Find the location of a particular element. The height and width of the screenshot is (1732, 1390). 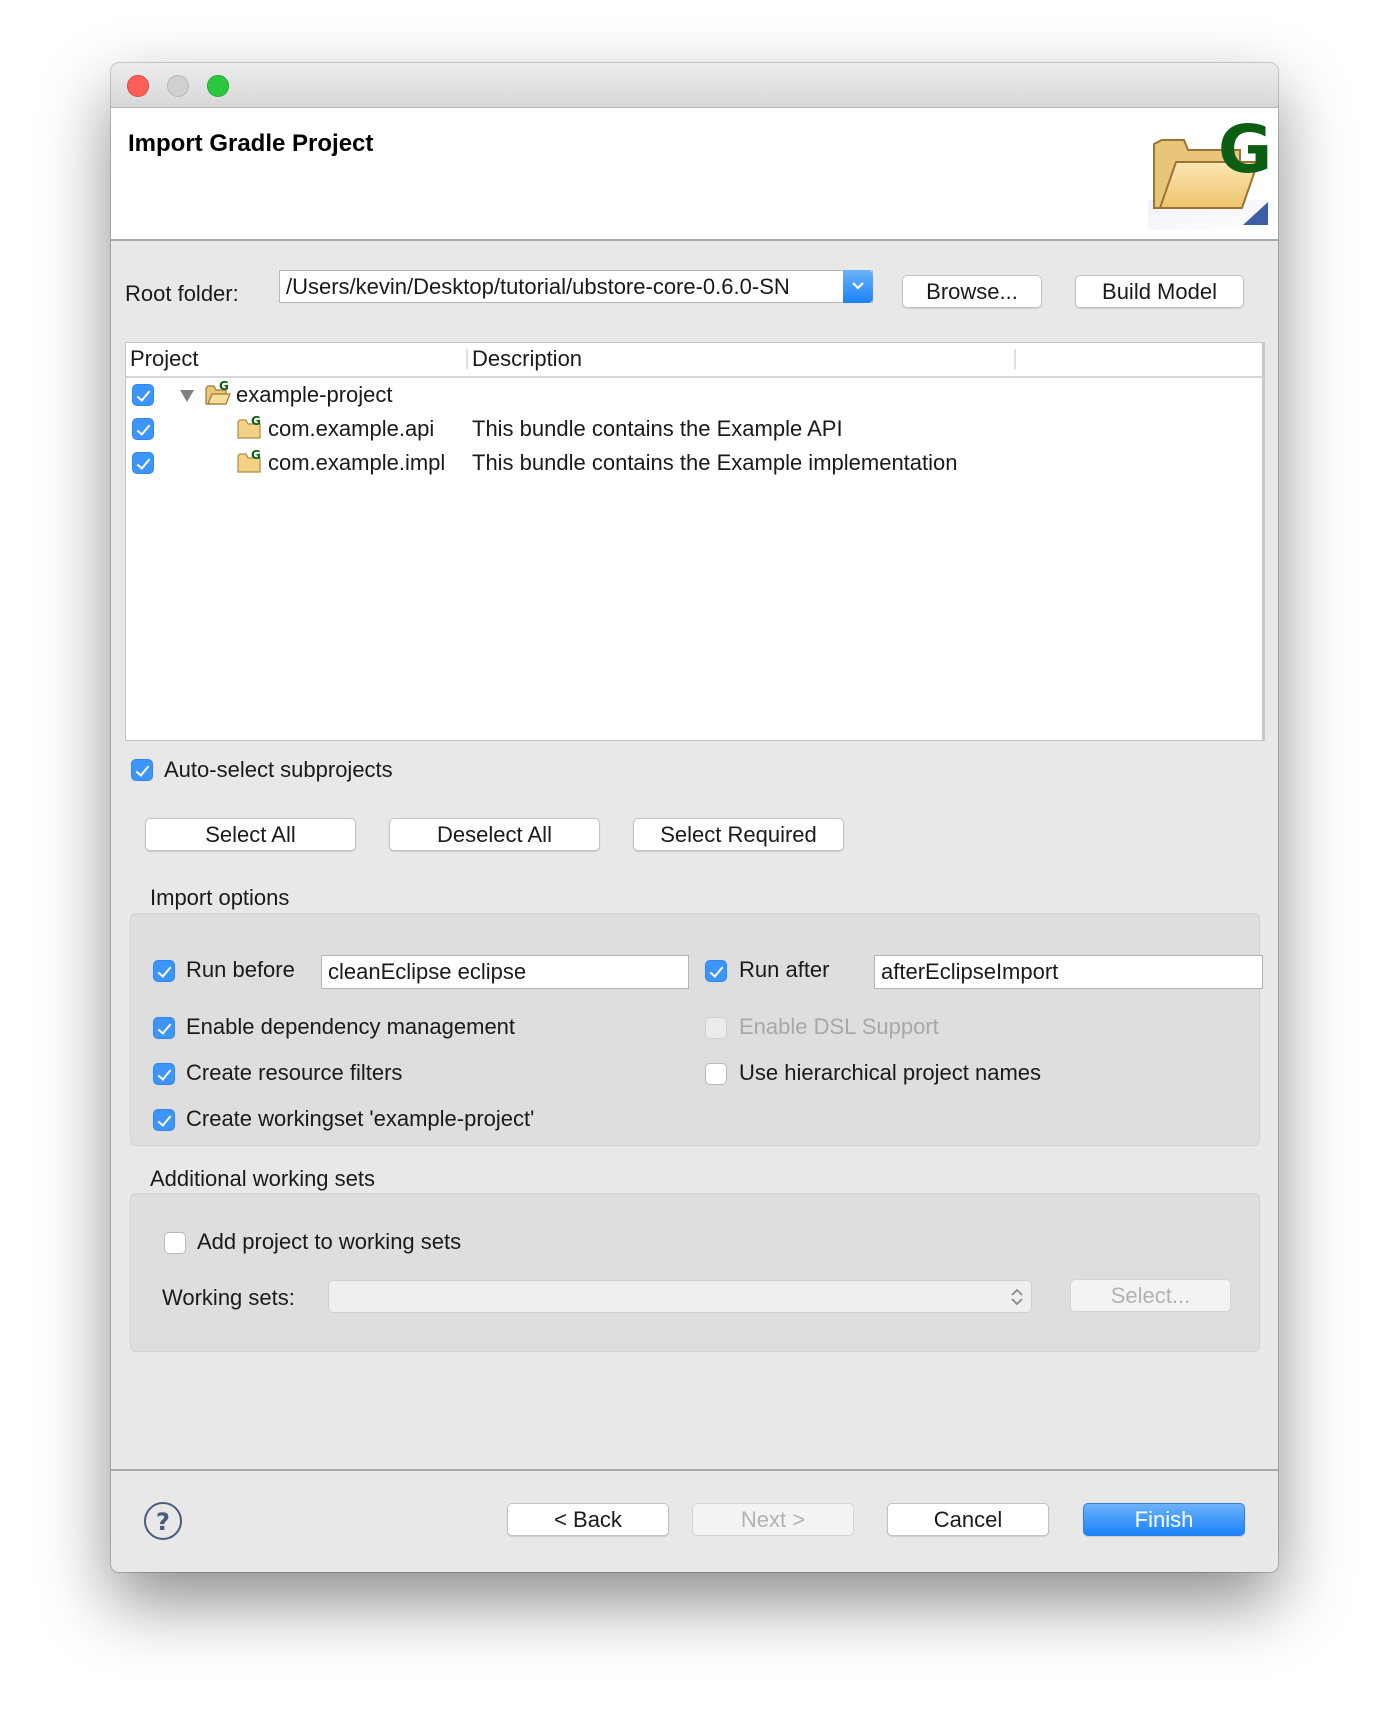

back-button: < Back is located at coordinates (588, 1519).